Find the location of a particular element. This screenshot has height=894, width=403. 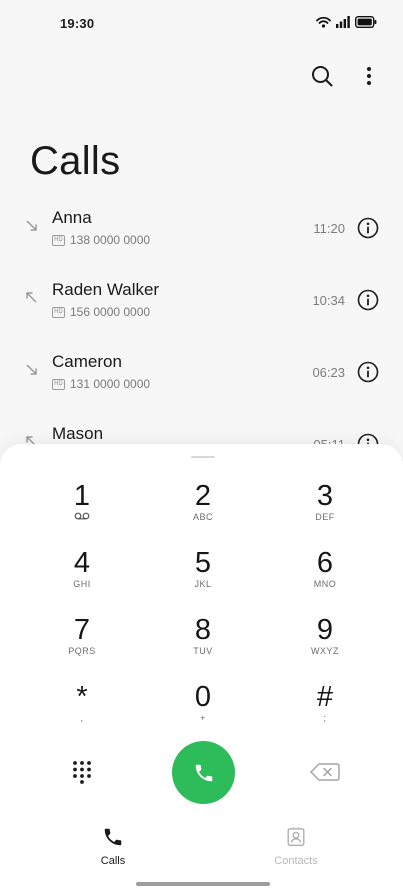

dial-key-8: 8 TUV is located at coordinates (203, 642).